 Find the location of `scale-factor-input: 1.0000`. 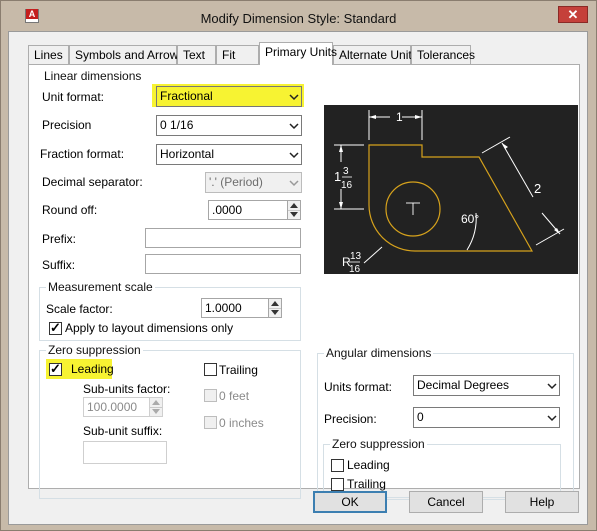

scale-factor-input: 1.0000 is located at coordinates (235, 308).